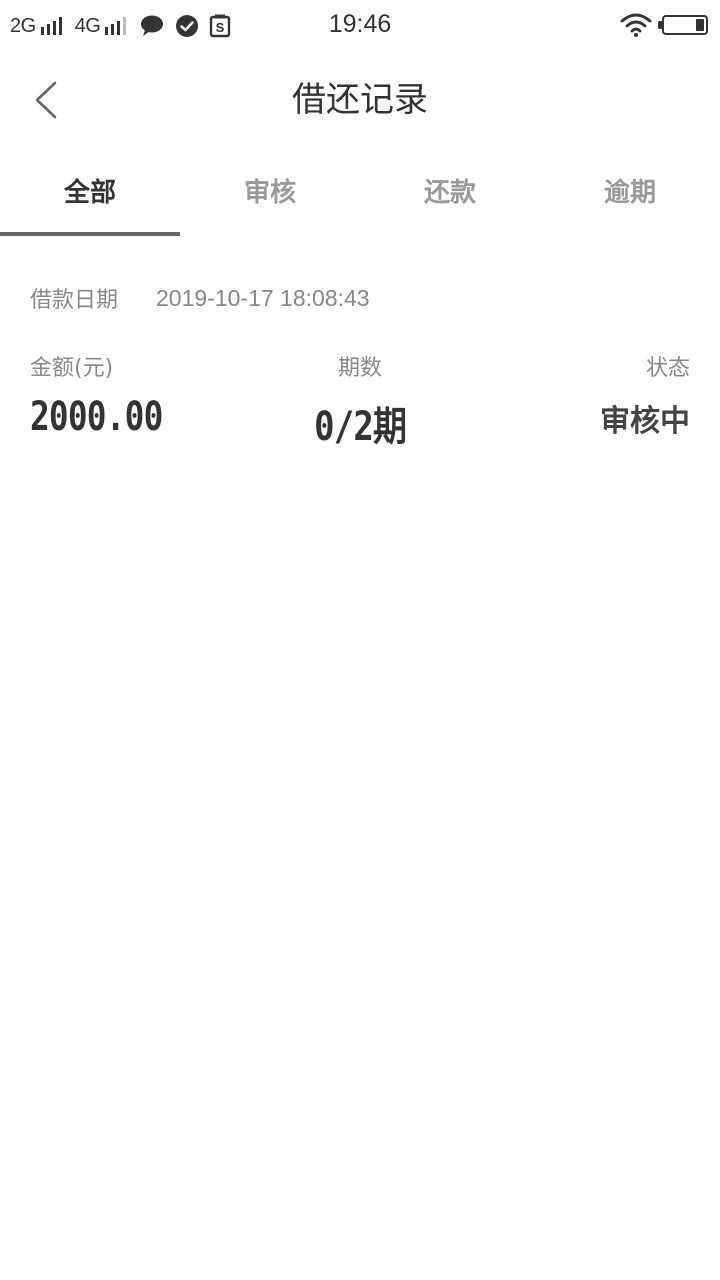  I want to click on record-values-row: 2000.00 0/2期 审核中, so click(360, 424).